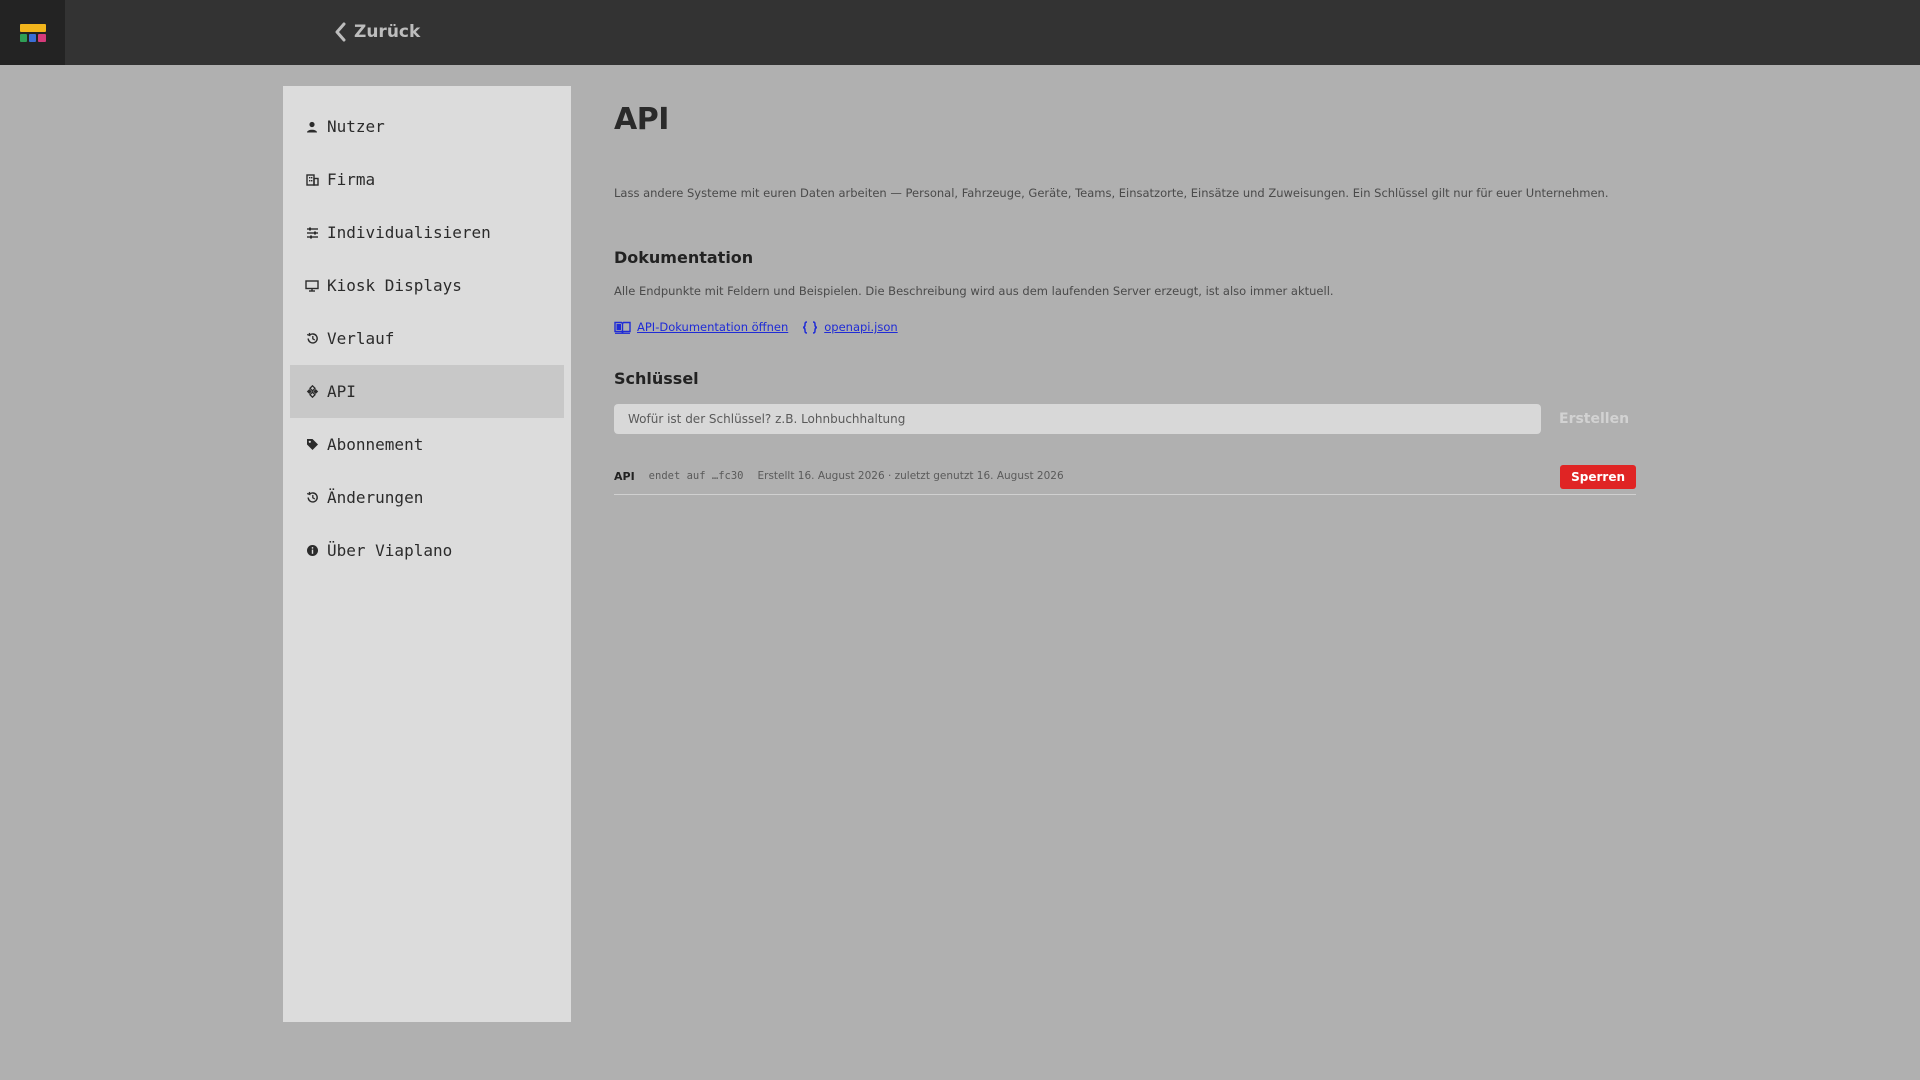 This screenshot has width=1920, height=1080. Describe the element at coordinates (312, 286) in the screenshot. I see `monitor-icon` at that location.